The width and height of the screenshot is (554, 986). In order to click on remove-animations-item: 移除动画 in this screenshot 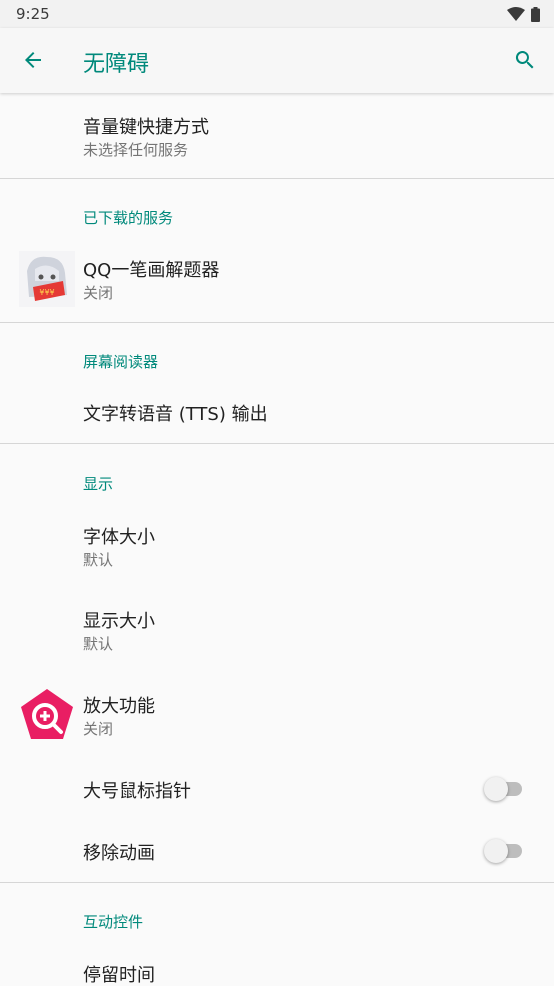, I will do `click(277, 851)`.